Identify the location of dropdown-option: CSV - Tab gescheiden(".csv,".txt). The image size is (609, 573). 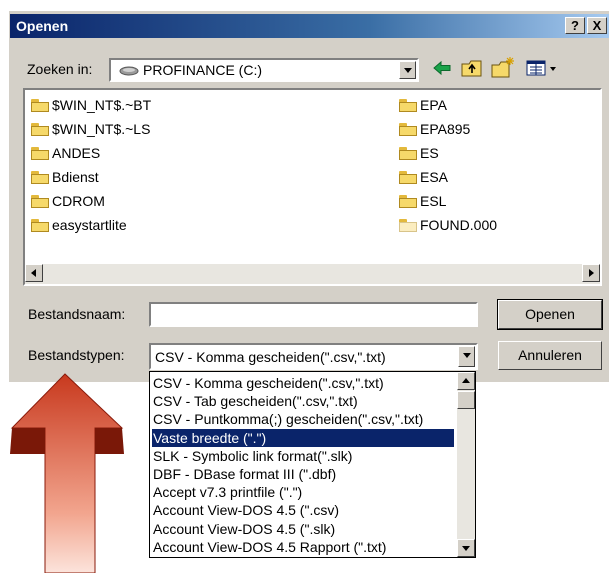
(303, 401).